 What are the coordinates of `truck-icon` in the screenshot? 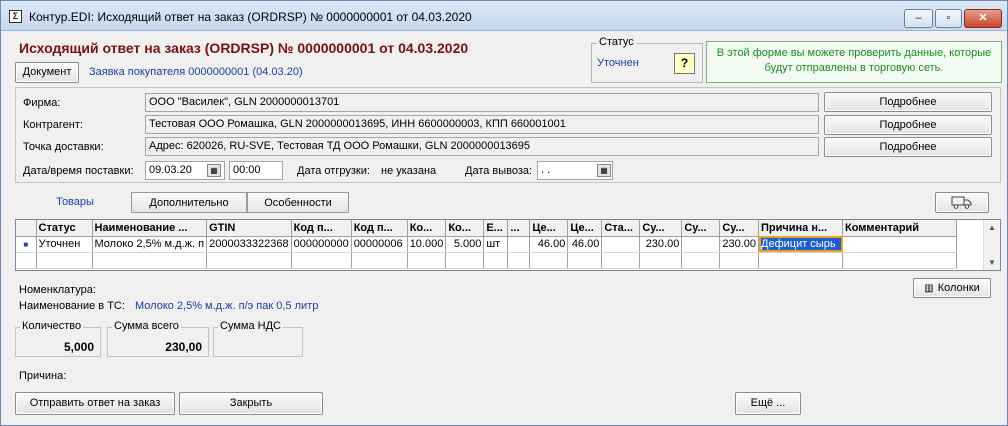 It's located at (961, 202).